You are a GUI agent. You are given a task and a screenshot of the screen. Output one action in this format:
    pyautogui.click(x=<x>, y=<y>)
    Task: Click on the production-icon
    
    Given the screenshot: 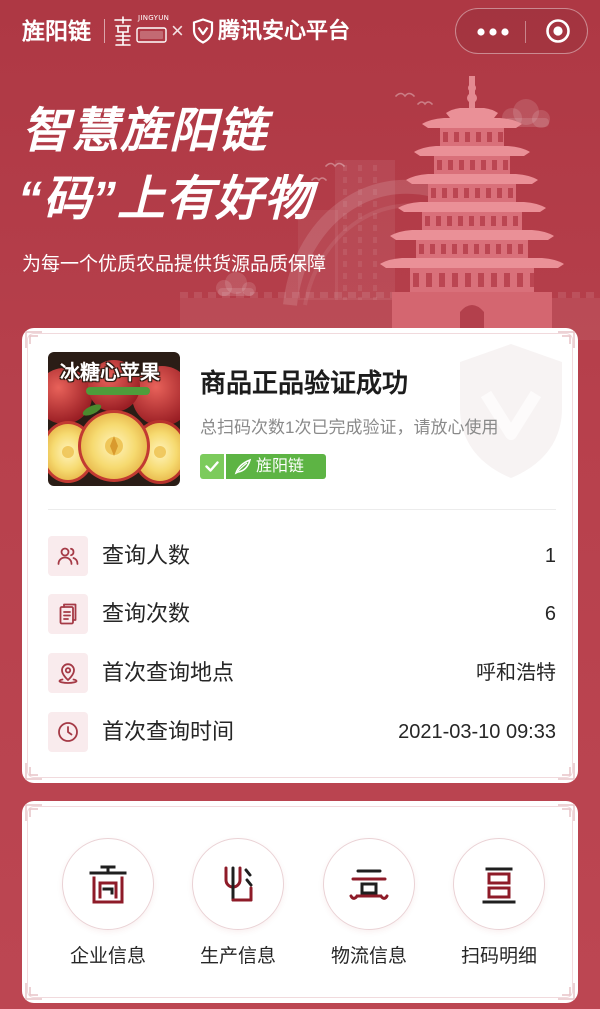 What is the action you would take?
    pyautogui.click(x=238, y=884)
    